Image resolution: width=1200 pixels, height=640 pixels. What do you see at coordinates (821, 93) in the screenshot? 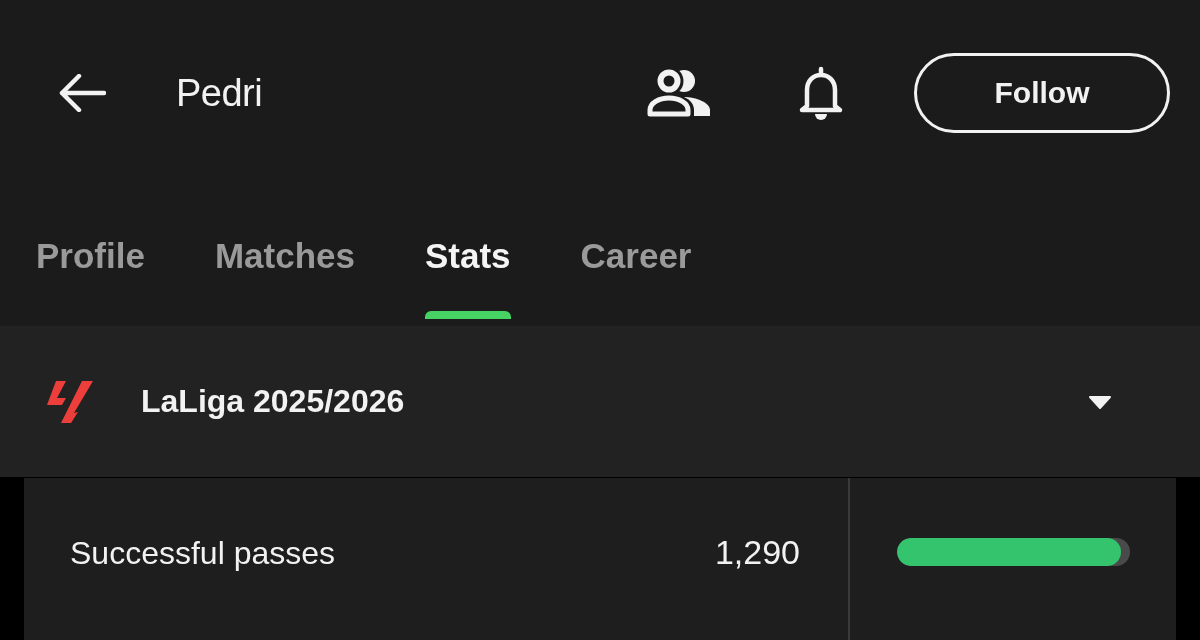
I see `bell-icon` at bounding box center [821, 93].